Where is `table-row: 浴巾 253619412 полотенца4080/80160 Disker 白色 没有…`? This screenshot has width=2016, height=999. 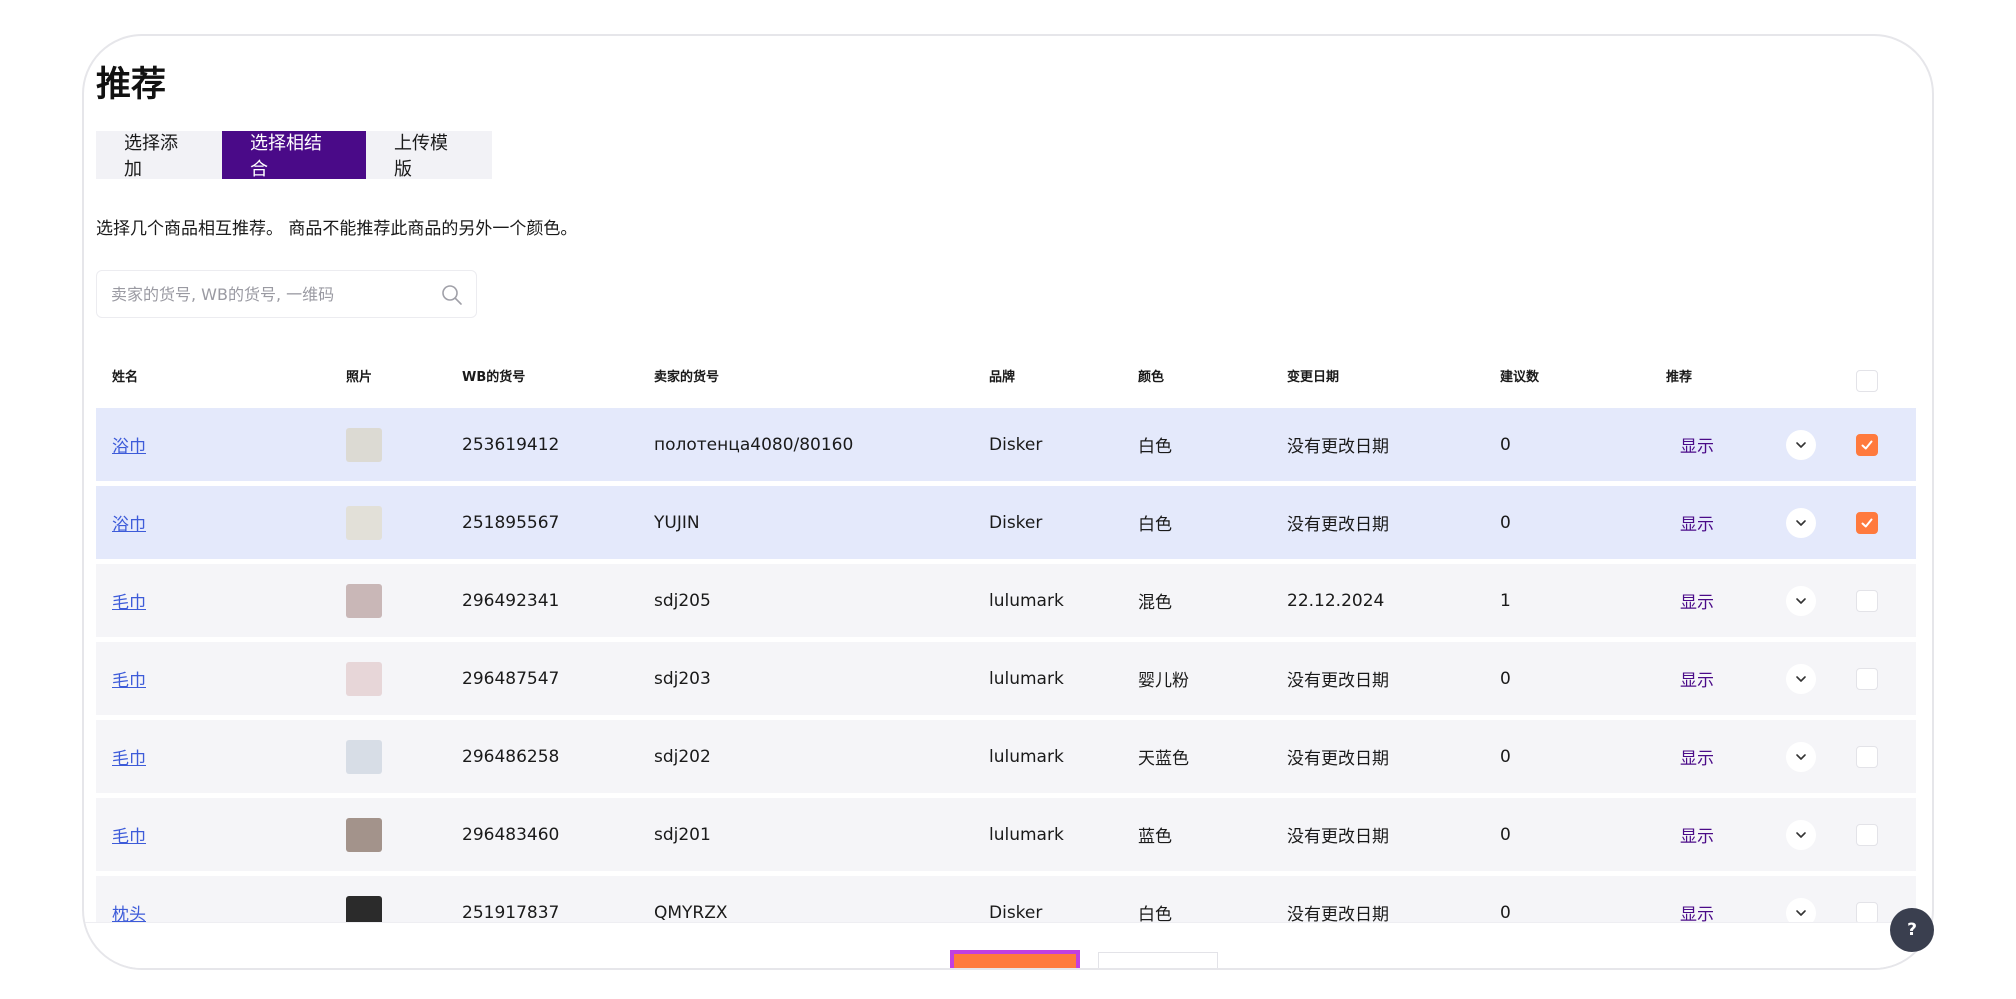
table-row: 浴巾 253619412 полотенца4080/80160 Disker 白色 没有… is located at coordinates (1006, 444).